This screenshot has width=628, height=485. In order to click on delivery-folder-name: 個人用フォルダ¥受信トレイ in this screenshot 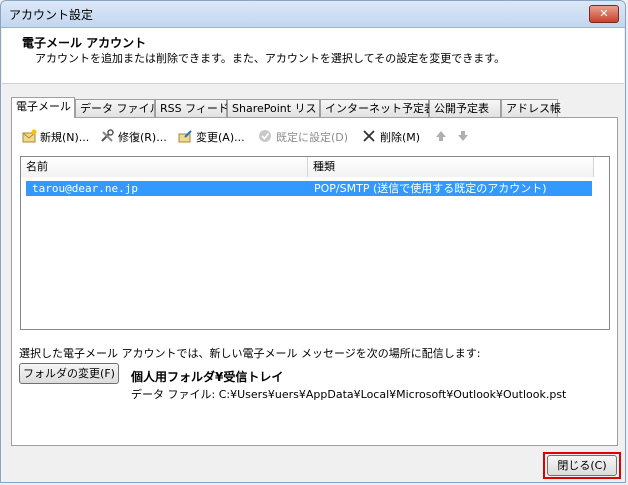, I will do `click(207, 377)`.